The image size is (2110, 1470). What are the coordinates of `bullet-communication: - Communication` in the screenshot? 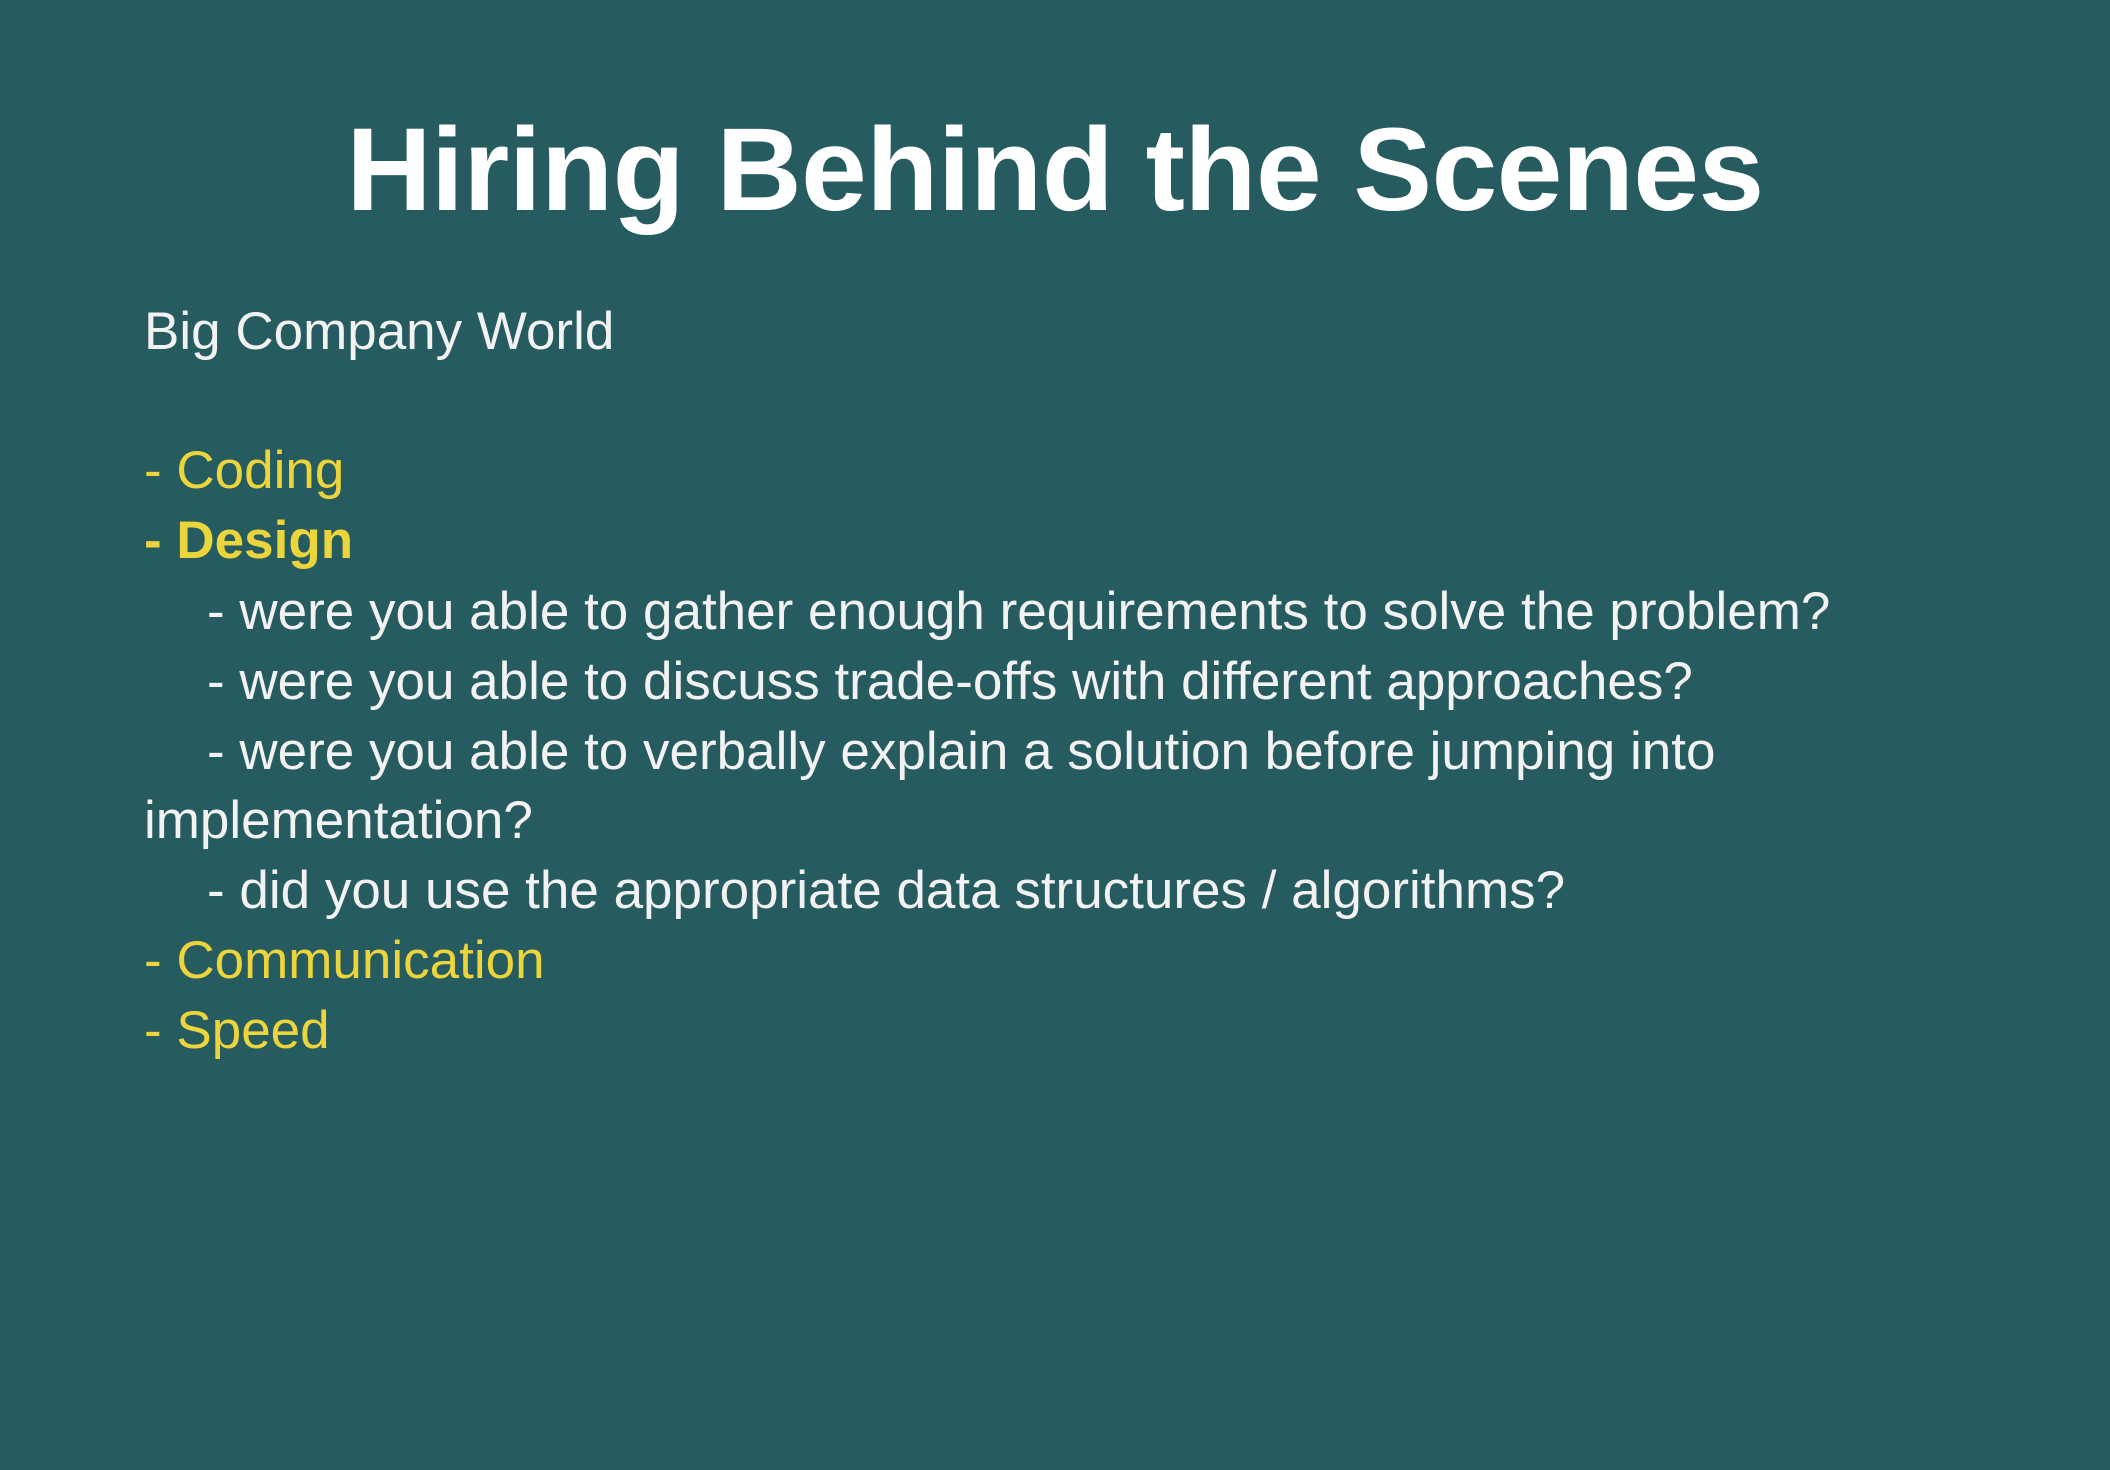 It's located at (344, 960).